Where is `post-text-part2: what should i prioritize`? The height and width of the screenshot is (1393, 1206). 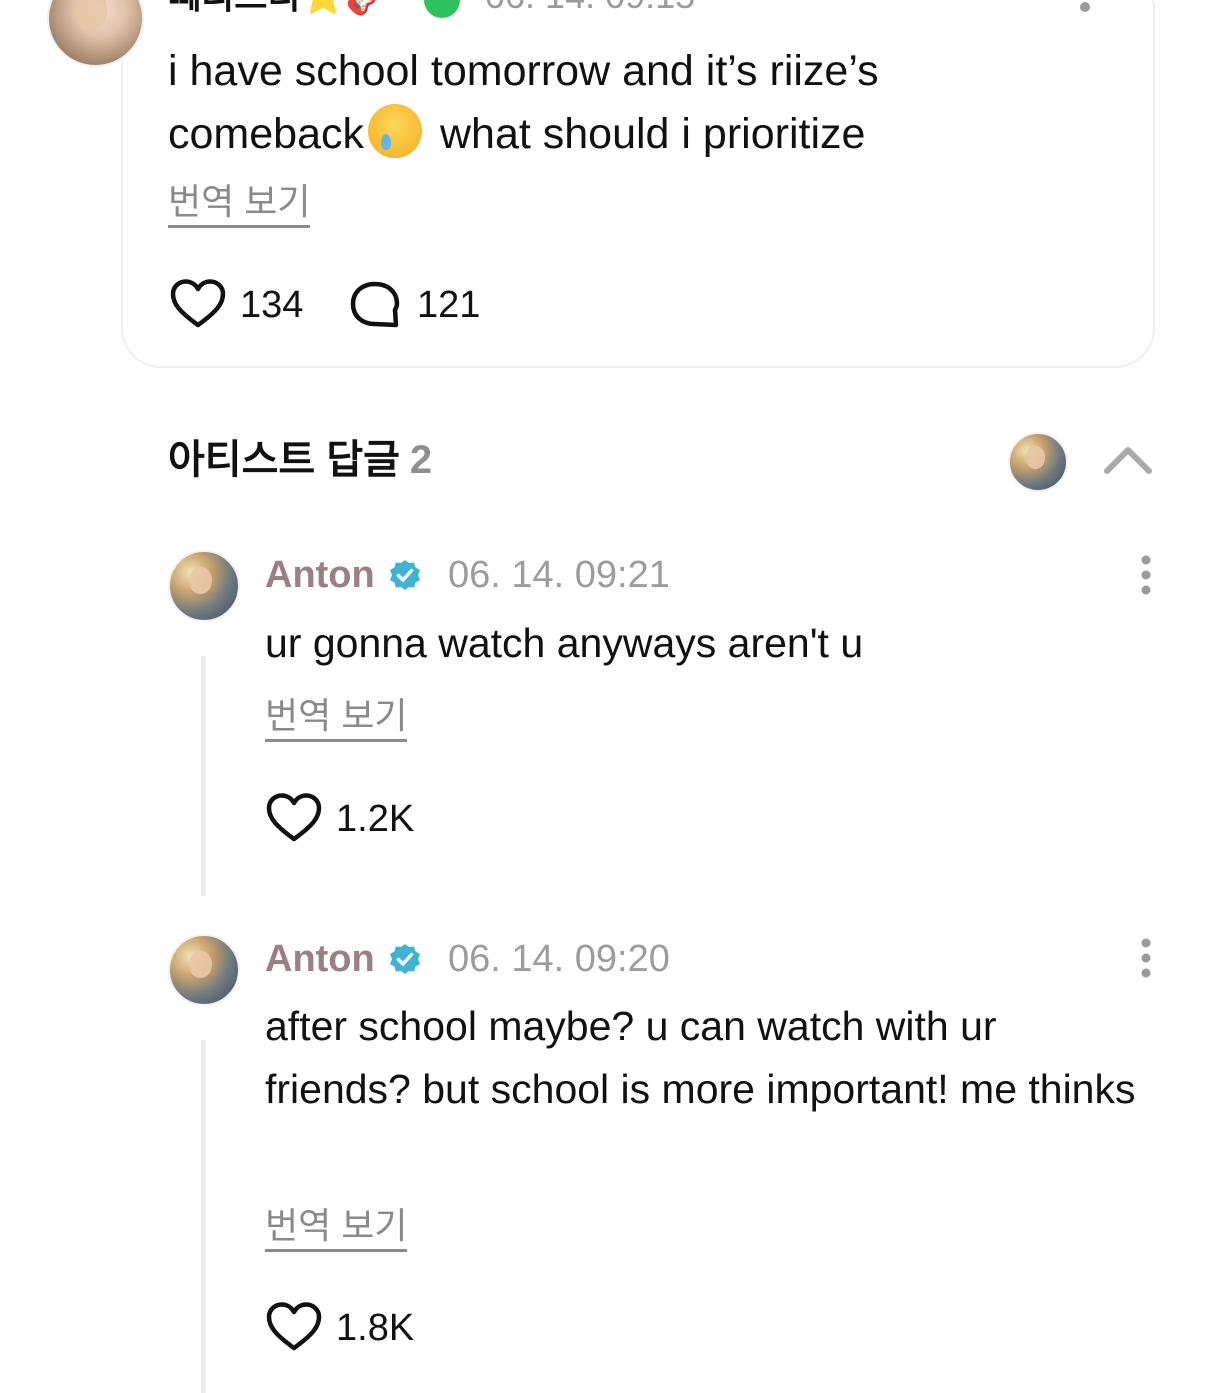
post-text-part2: what should i prioritize is located at coordinates (652, 134).